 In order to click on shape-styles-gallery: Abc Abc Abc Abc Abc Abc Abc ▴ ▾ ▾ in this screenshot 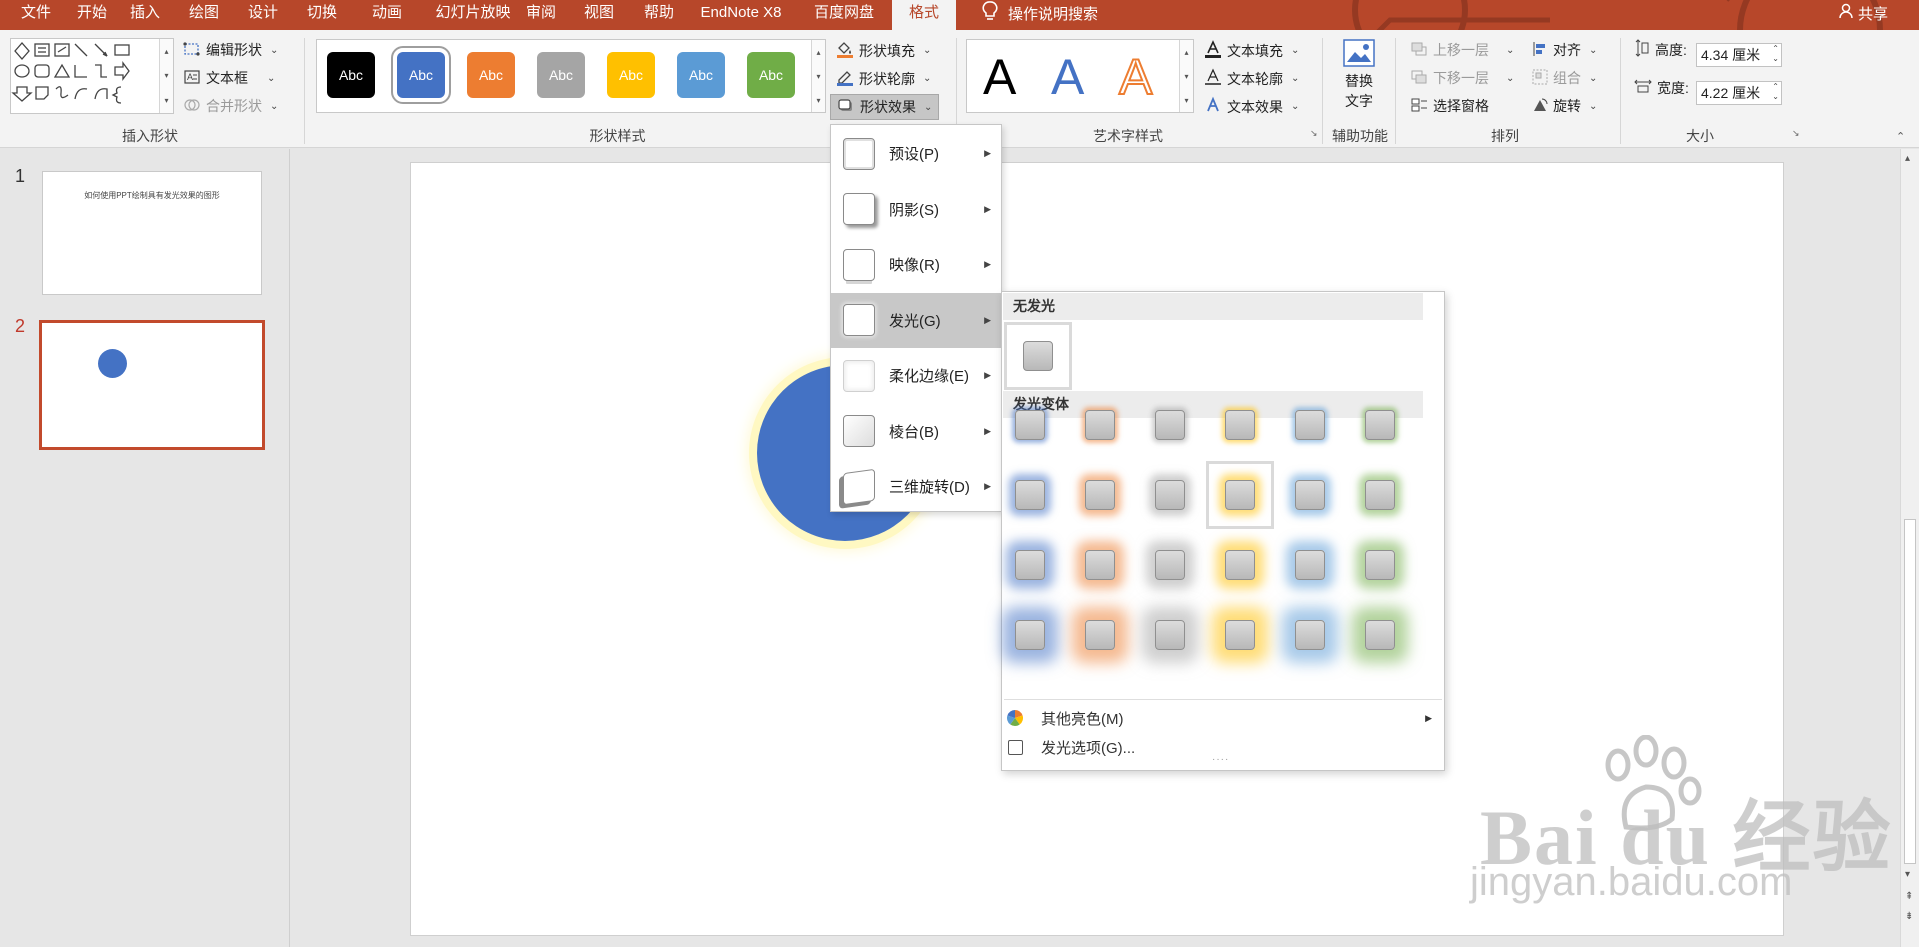, I will do `click(571, 76)`.